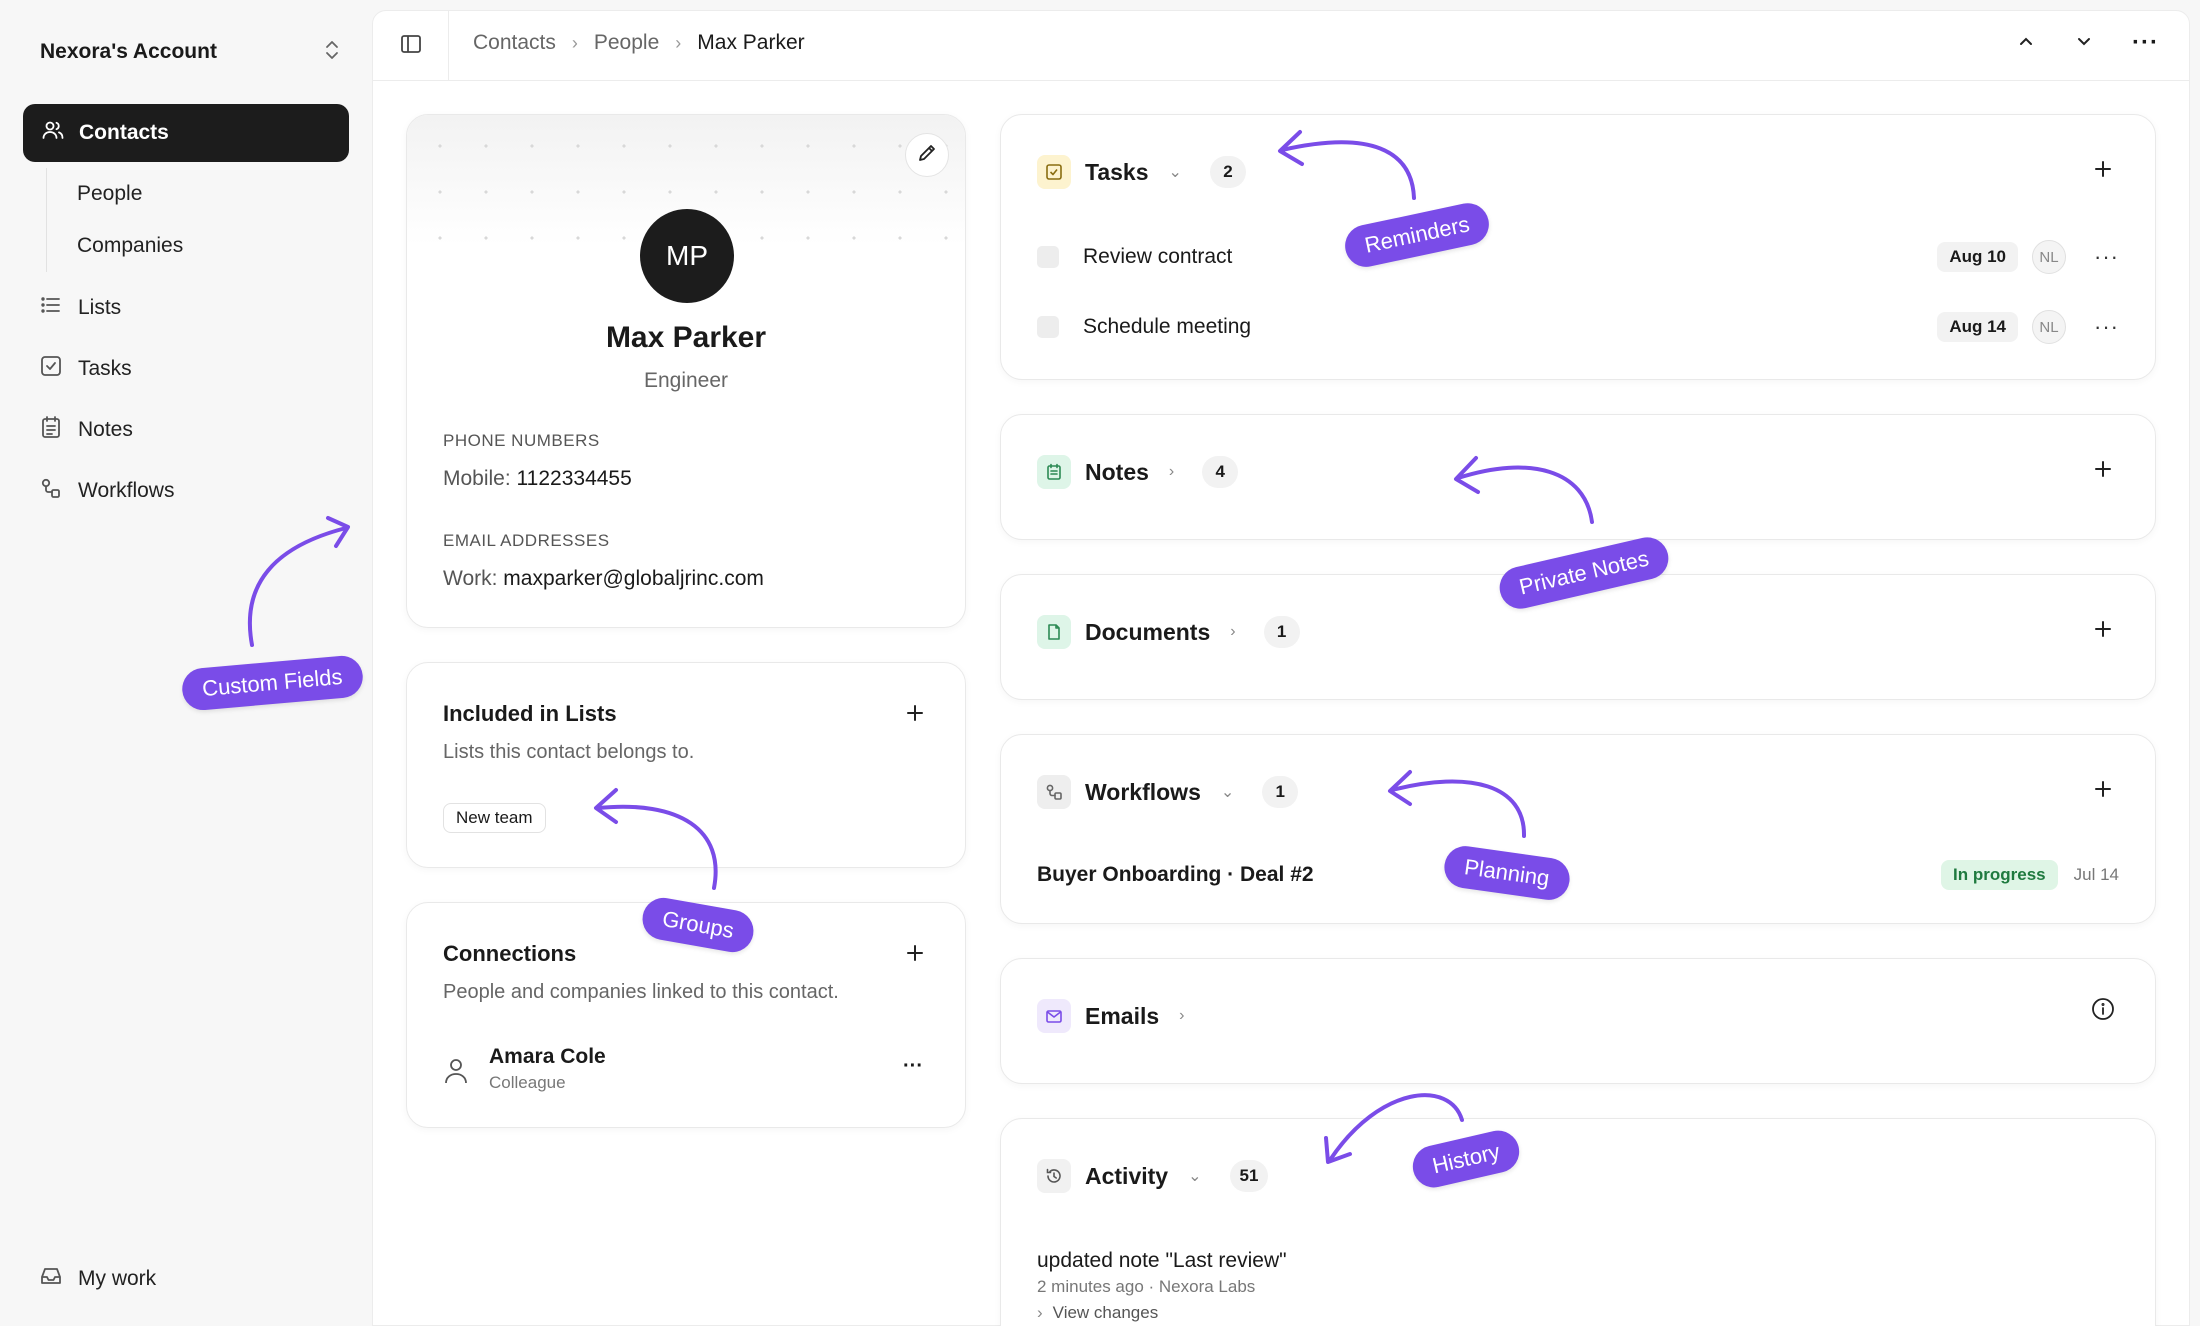 The image size is (2200, 1326). I want to click on connection-row: Amara Cole Colleague ···, so click(686, 1070).